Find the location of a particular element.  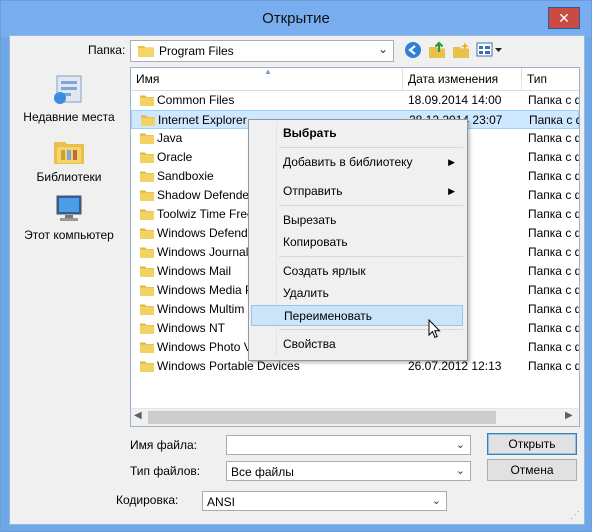

recent-places-icon is located at coordinates (68, 89).